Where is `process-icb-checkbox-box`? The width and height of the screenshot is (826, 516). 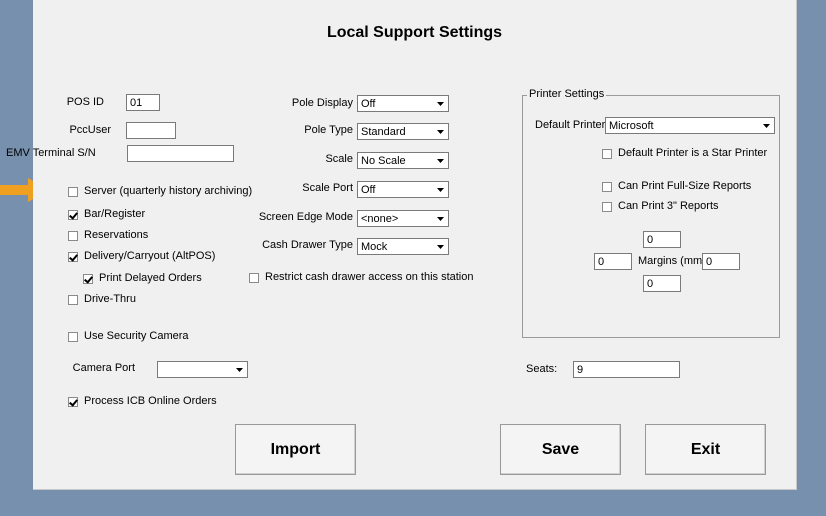 process-icb-checkbox-box is located at coordinates (73, 401).